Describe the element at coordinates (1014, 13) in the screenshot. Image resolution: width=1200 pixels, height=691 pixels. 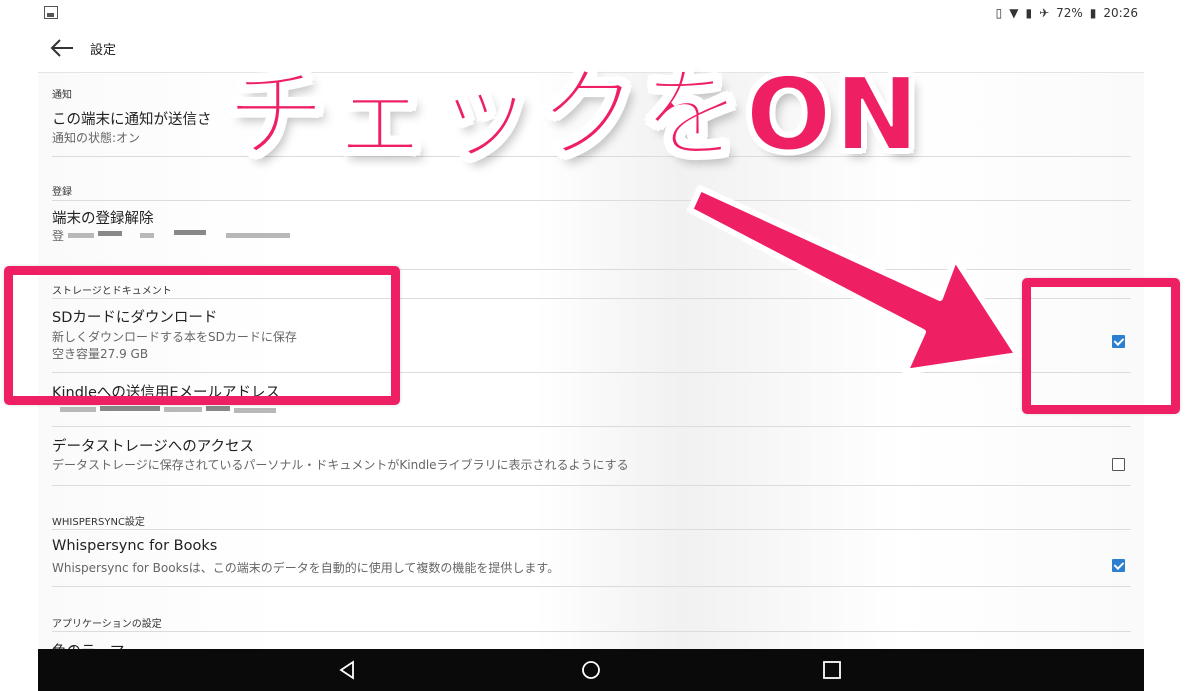
I see `wifi-icon: ▼` at that location.